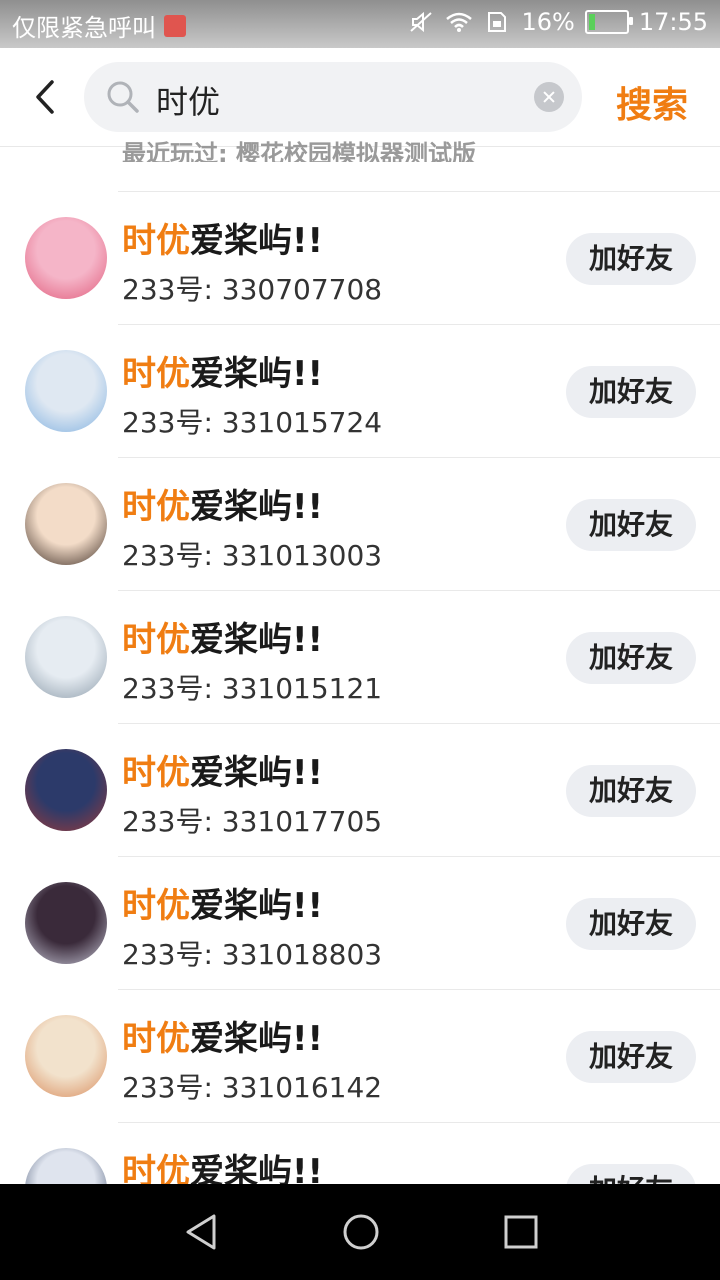 The height and width of the screenshot is (1280, 720). I want to click on result-row: 时优爱桨屿!! 加好友, so click(360, 1153).